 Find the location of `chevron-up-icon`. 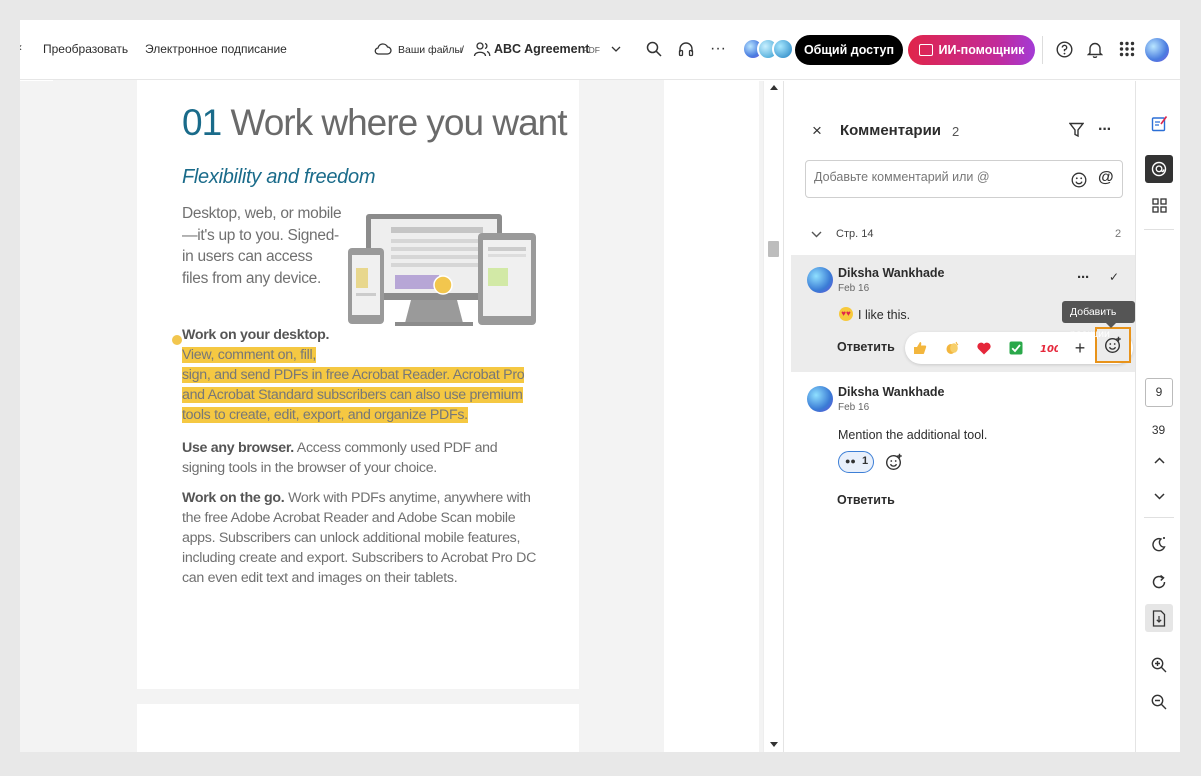

chevron-up-icon is located at coordinates (1159, 460).